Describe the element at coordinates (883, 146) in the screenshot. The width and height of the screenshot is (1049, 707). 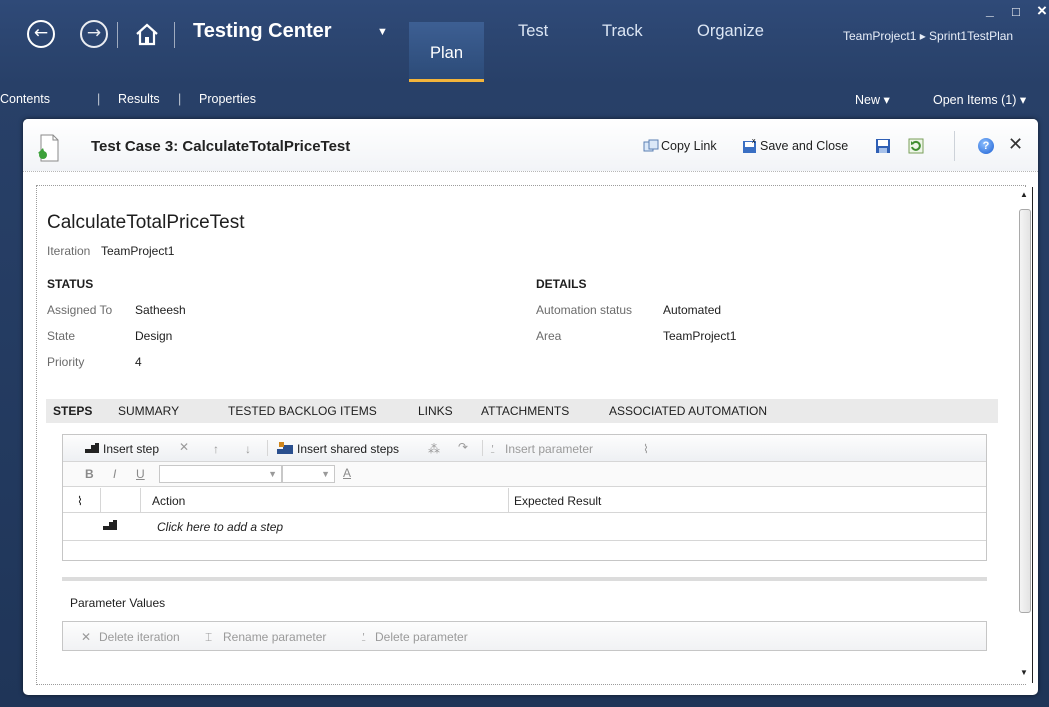
I see `save-icon` at that location.